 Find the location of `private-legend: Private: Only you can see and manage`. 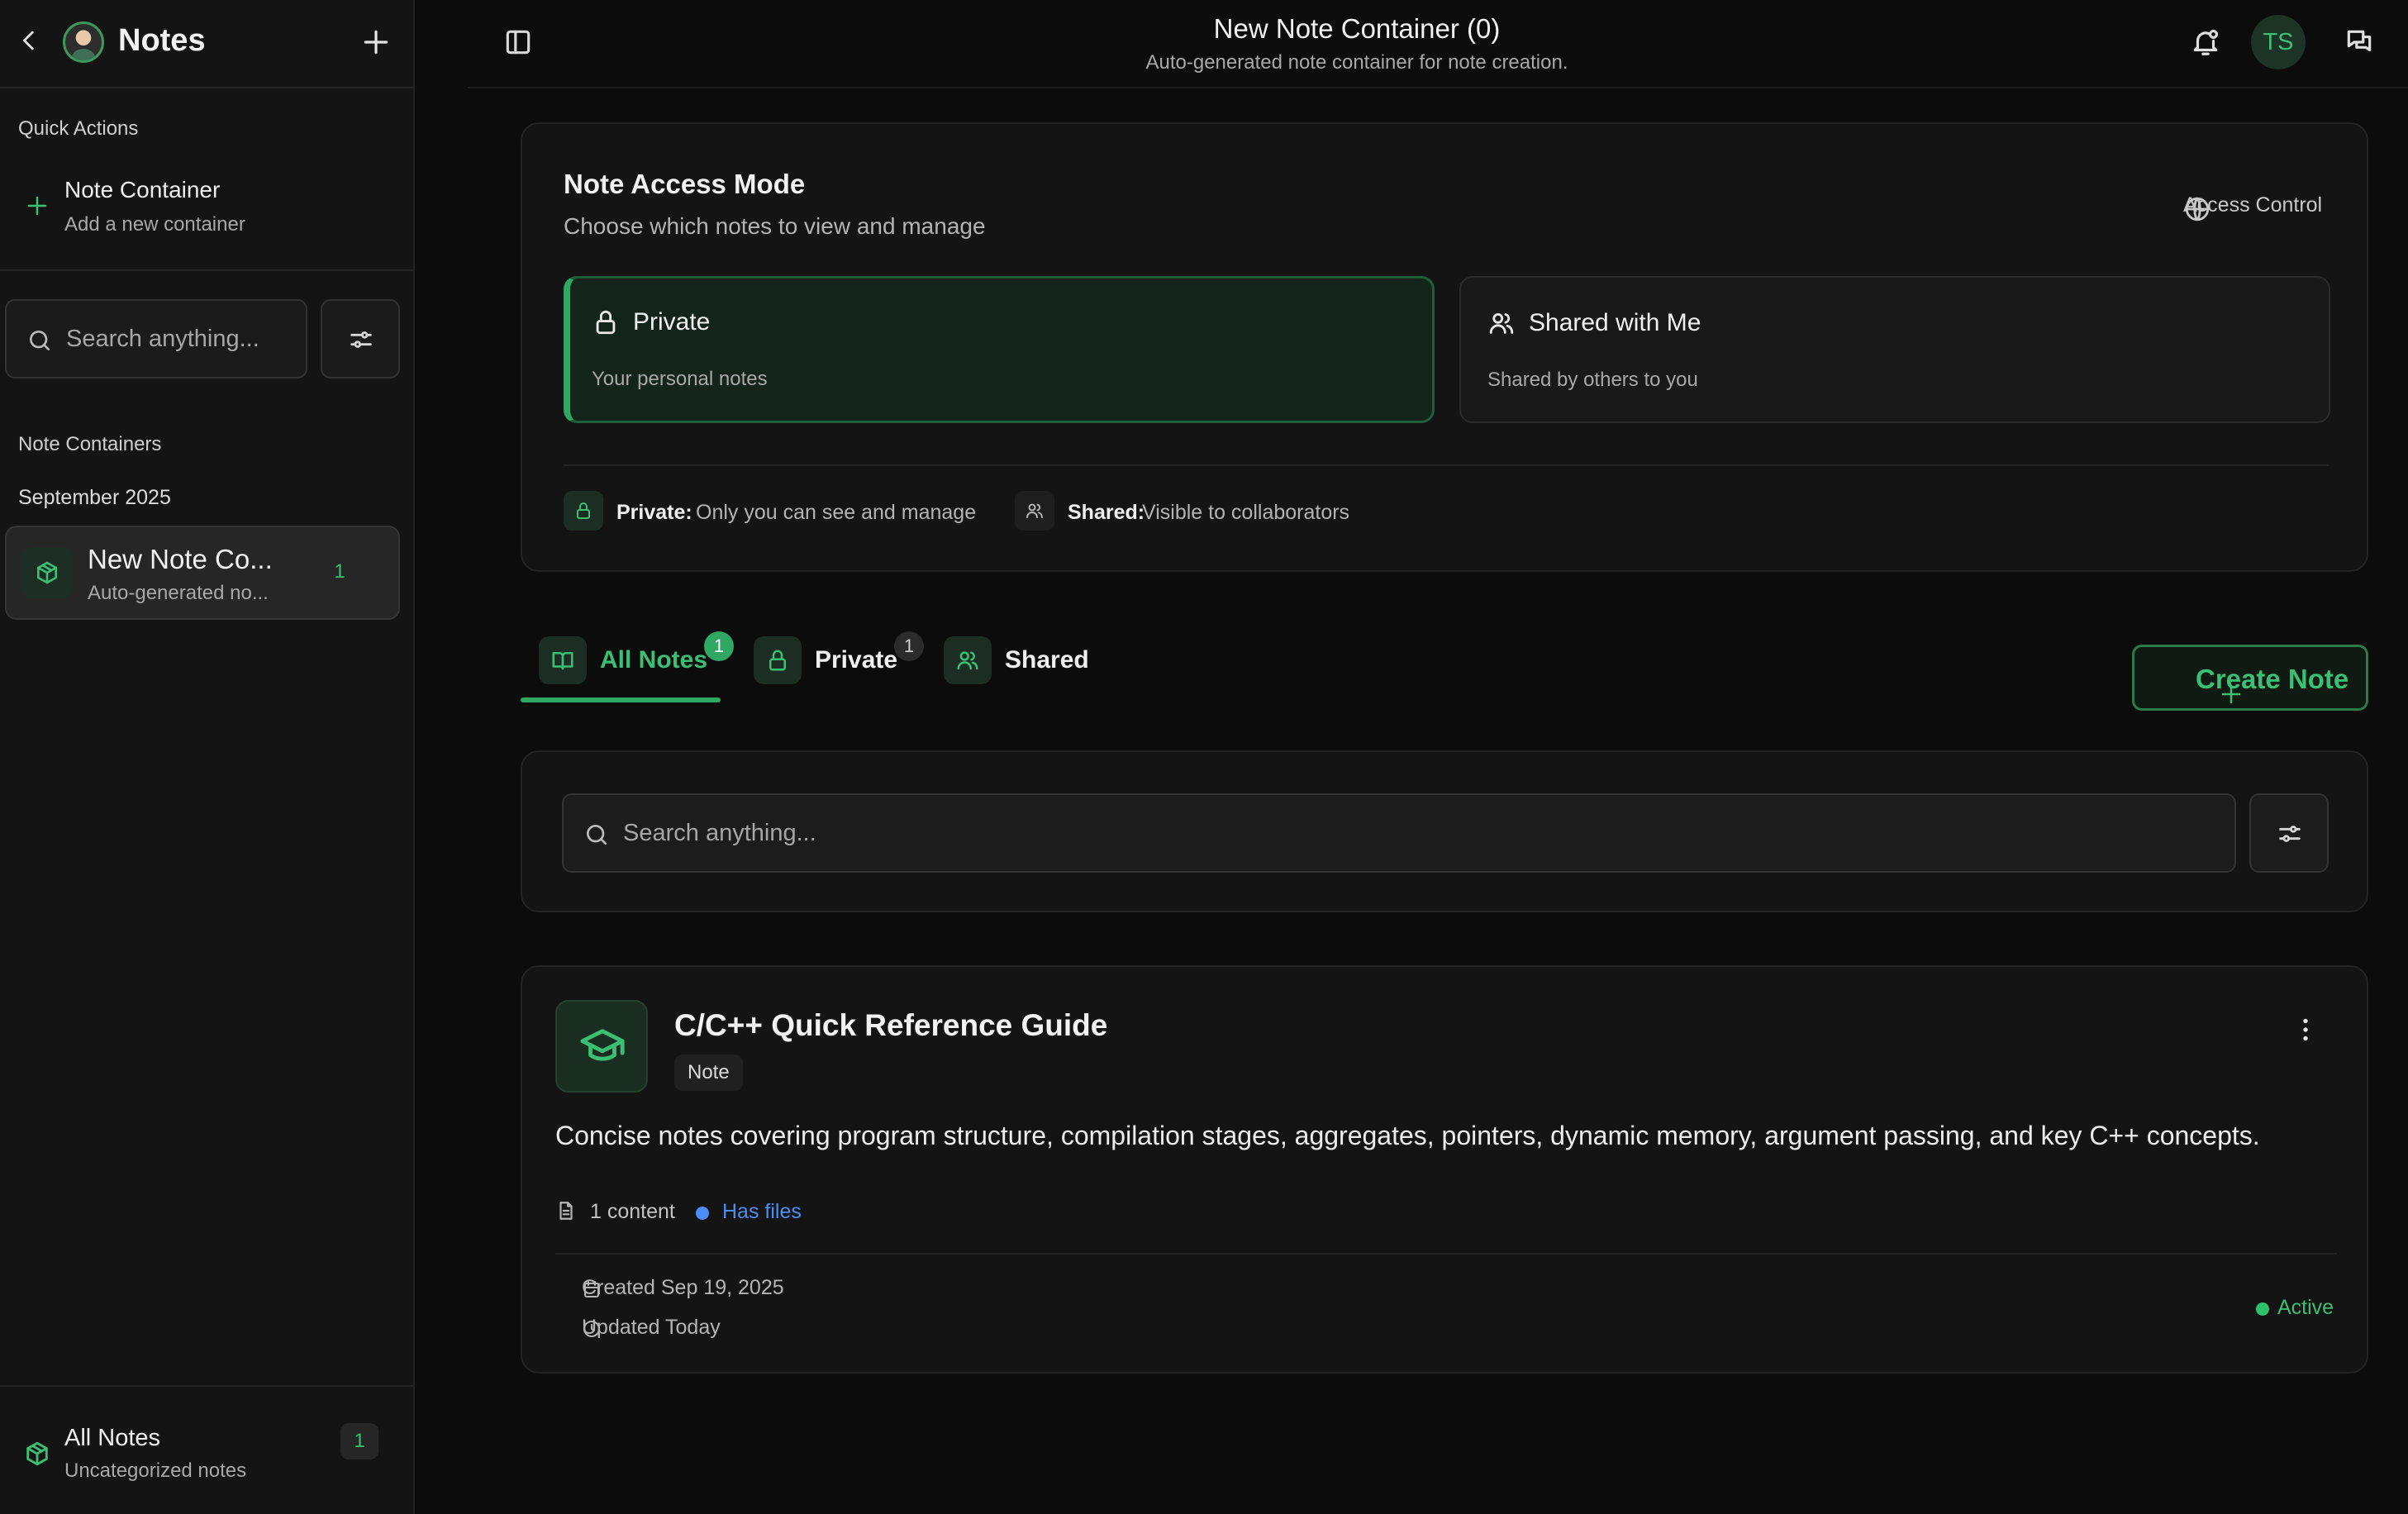

private-legend: Private: Only you can see and manage is located at coordinates (778, 511).